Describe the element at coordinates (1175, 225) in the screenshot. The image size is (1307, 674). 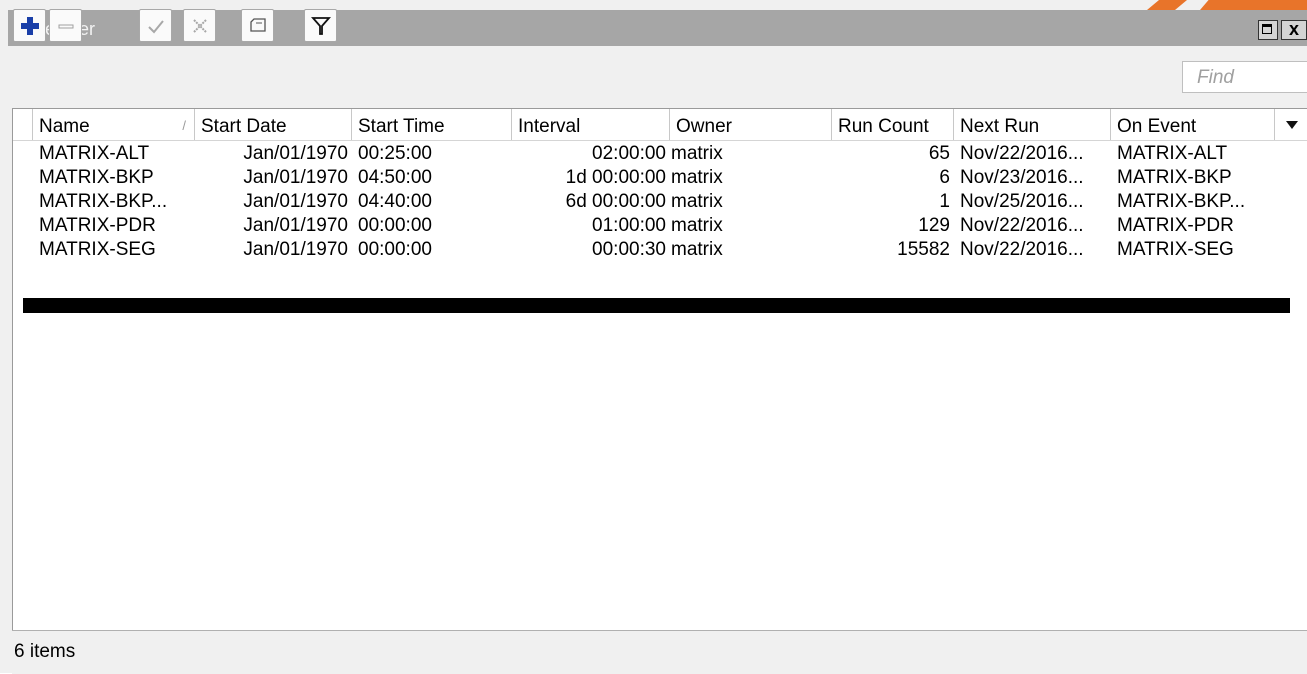
I see `cell-on-event: MATRIX-PDR` at that location.